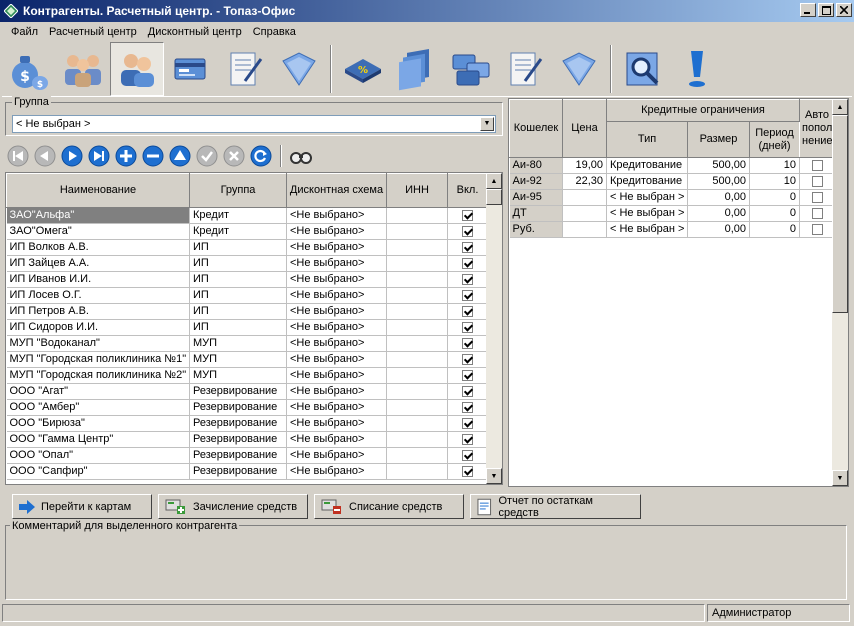 This screenshot has width=854, height=626. Describe the element at coordinates (672, 165) in the screenshot. I see `table-row: Аи-80 19,00 Кредитование 500,00 10` at that location.